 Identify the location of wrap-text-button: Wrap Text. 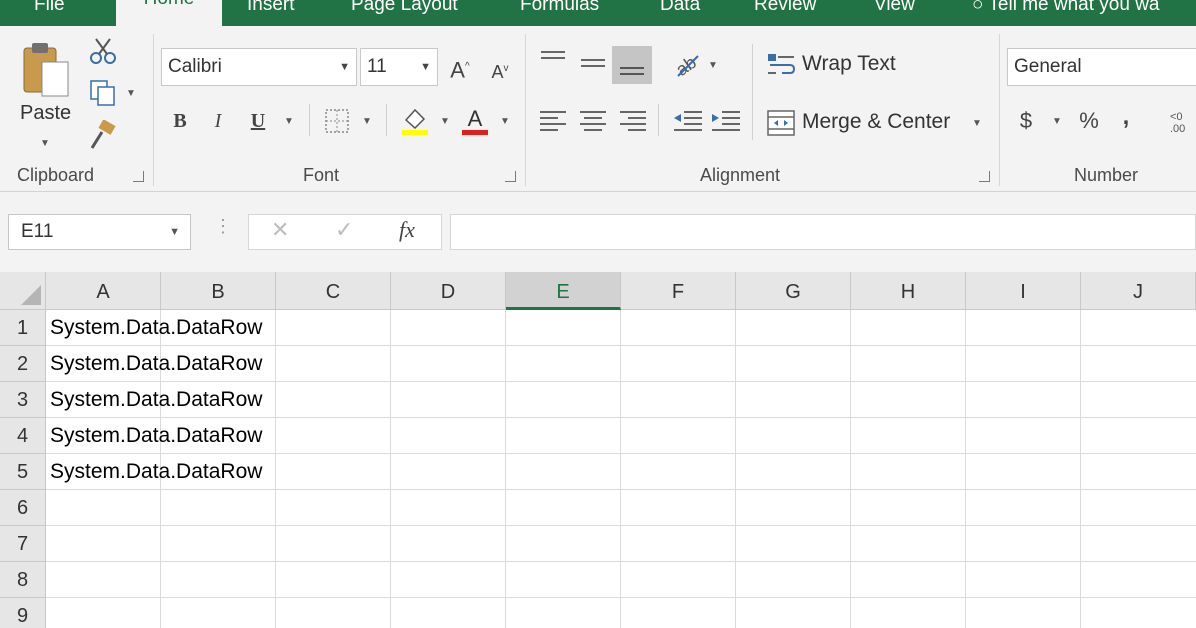
(839, 65).